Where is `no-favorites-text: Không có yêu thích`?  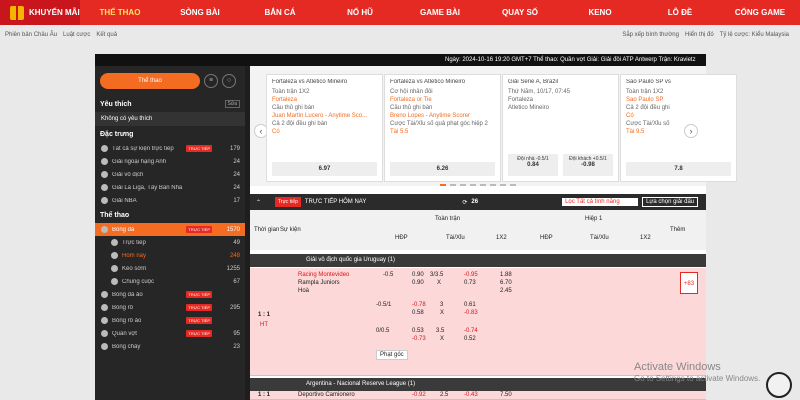 no-favorites-text: Không có yêu thích is located at coordinates (170, 119).